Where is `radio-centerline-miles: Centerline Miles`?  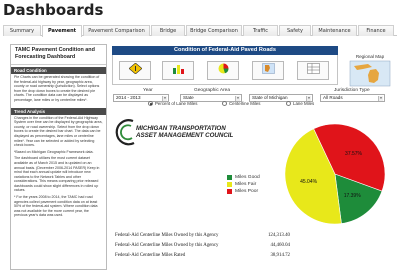
radio-centerline-miles: Centerline Miles is located at coordinates (241, 103).